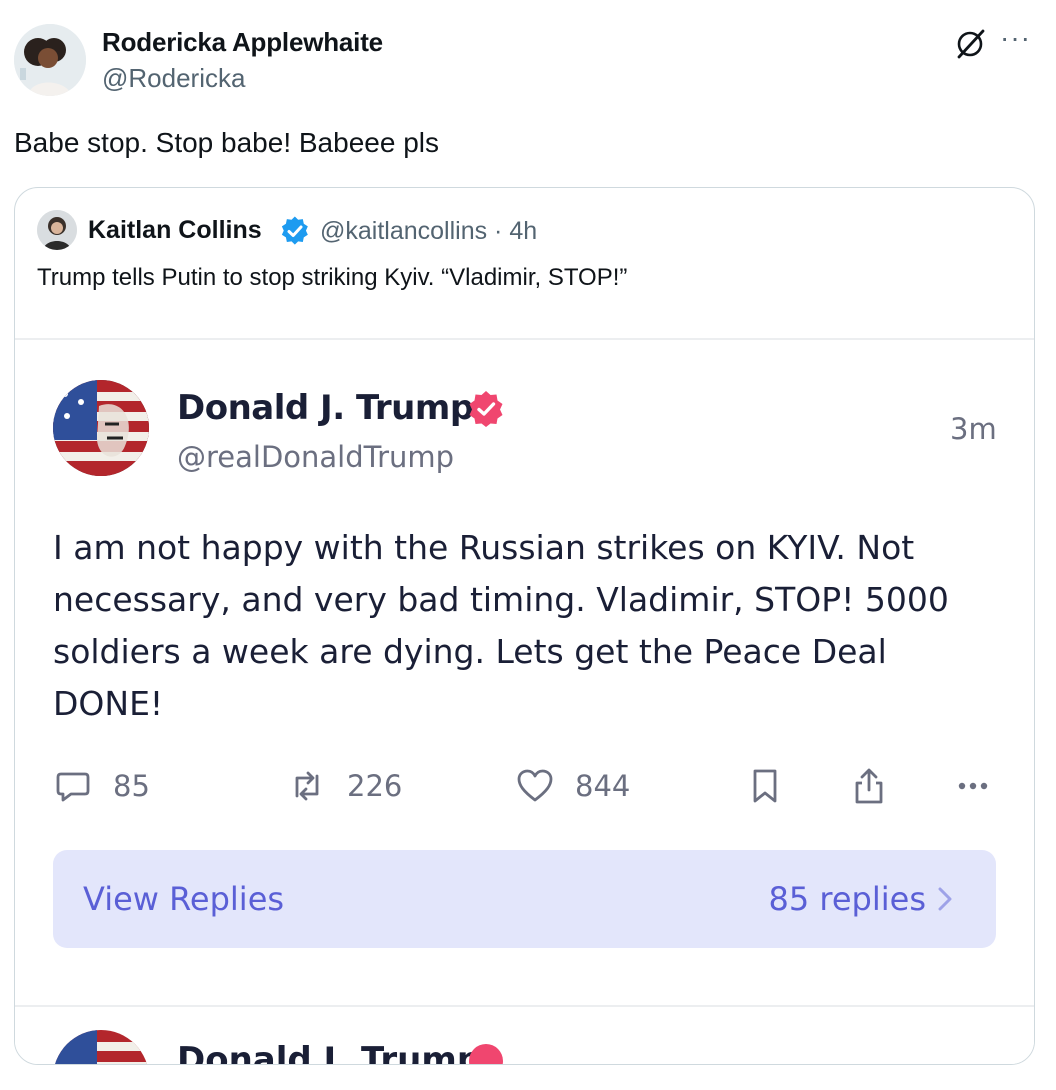 This screenshot has width=1056, height=1090. I want to click on quoted-author-avatar, so click(57, 230).